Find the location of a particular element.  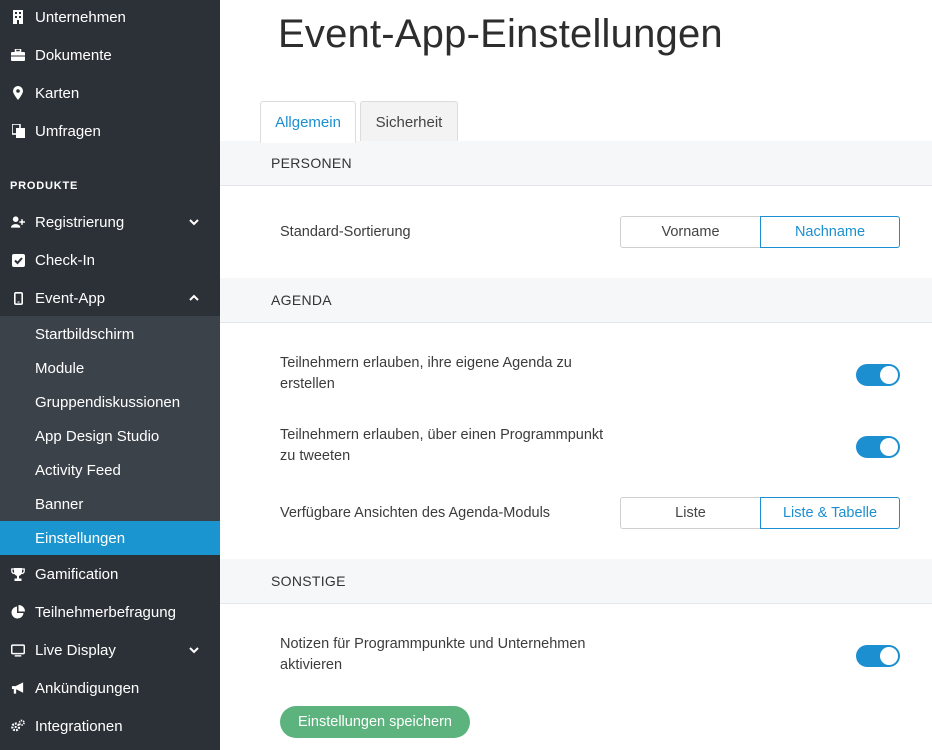

submenu-item-app-design-studio: App Design Studio is located at coordinates (110, 436).